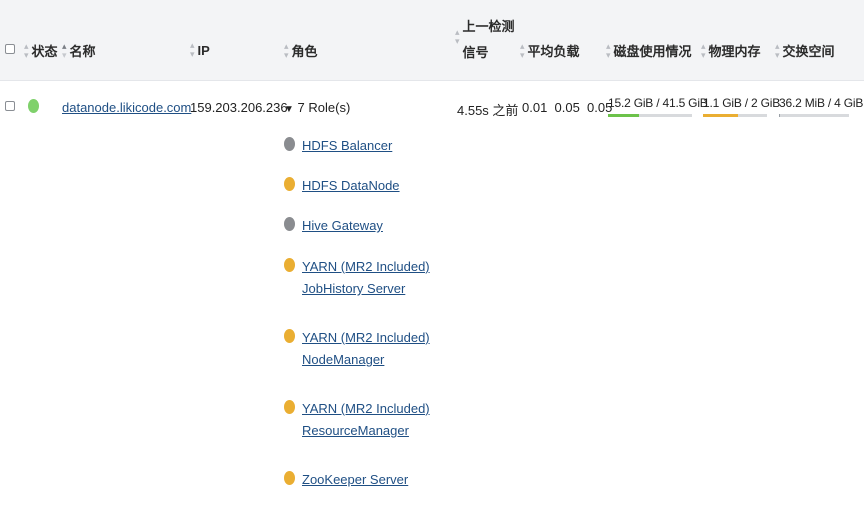 The image size is (864, 509). Describe the element at coordinates (814, 115) in the screenshot. I see `swap-space-bar` at that location.